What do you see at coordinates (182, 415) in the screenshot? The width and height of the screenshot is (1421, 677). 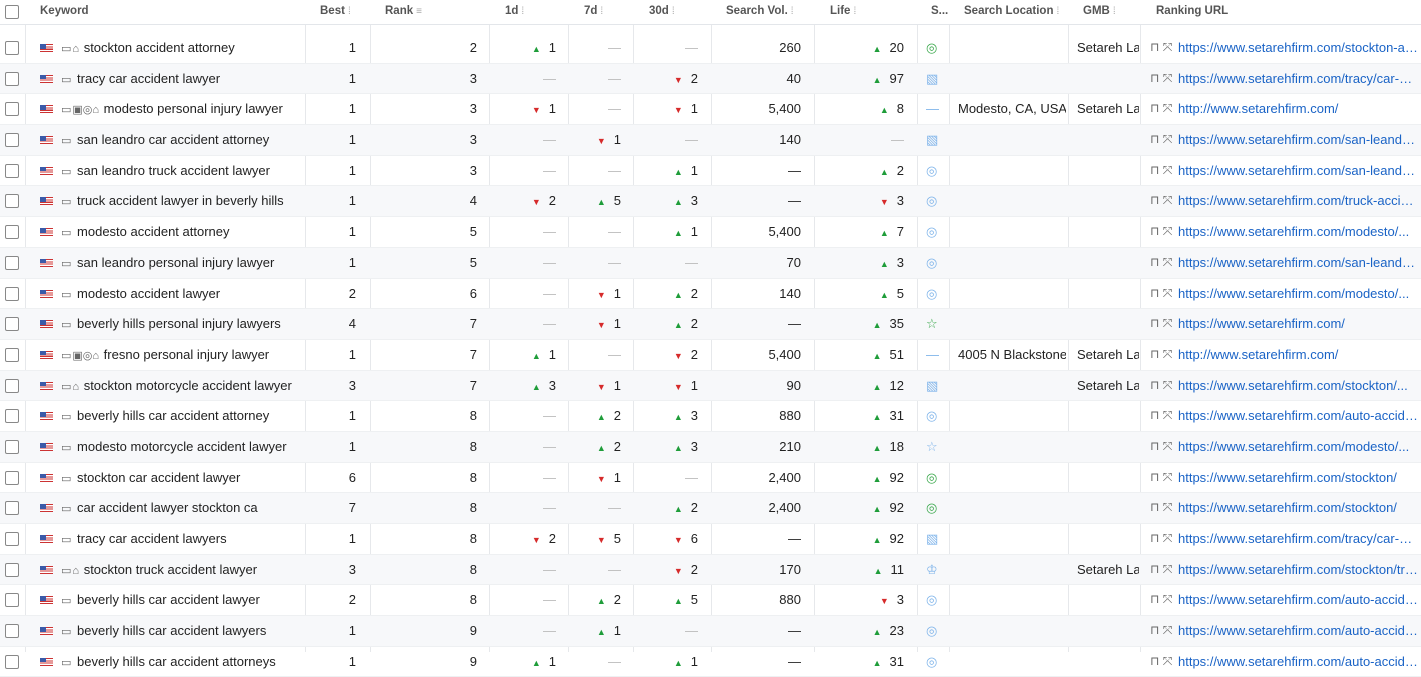 I see `keyword-cell: ▭ beverly hills car accident attorney` at bounding box center [182, 415].